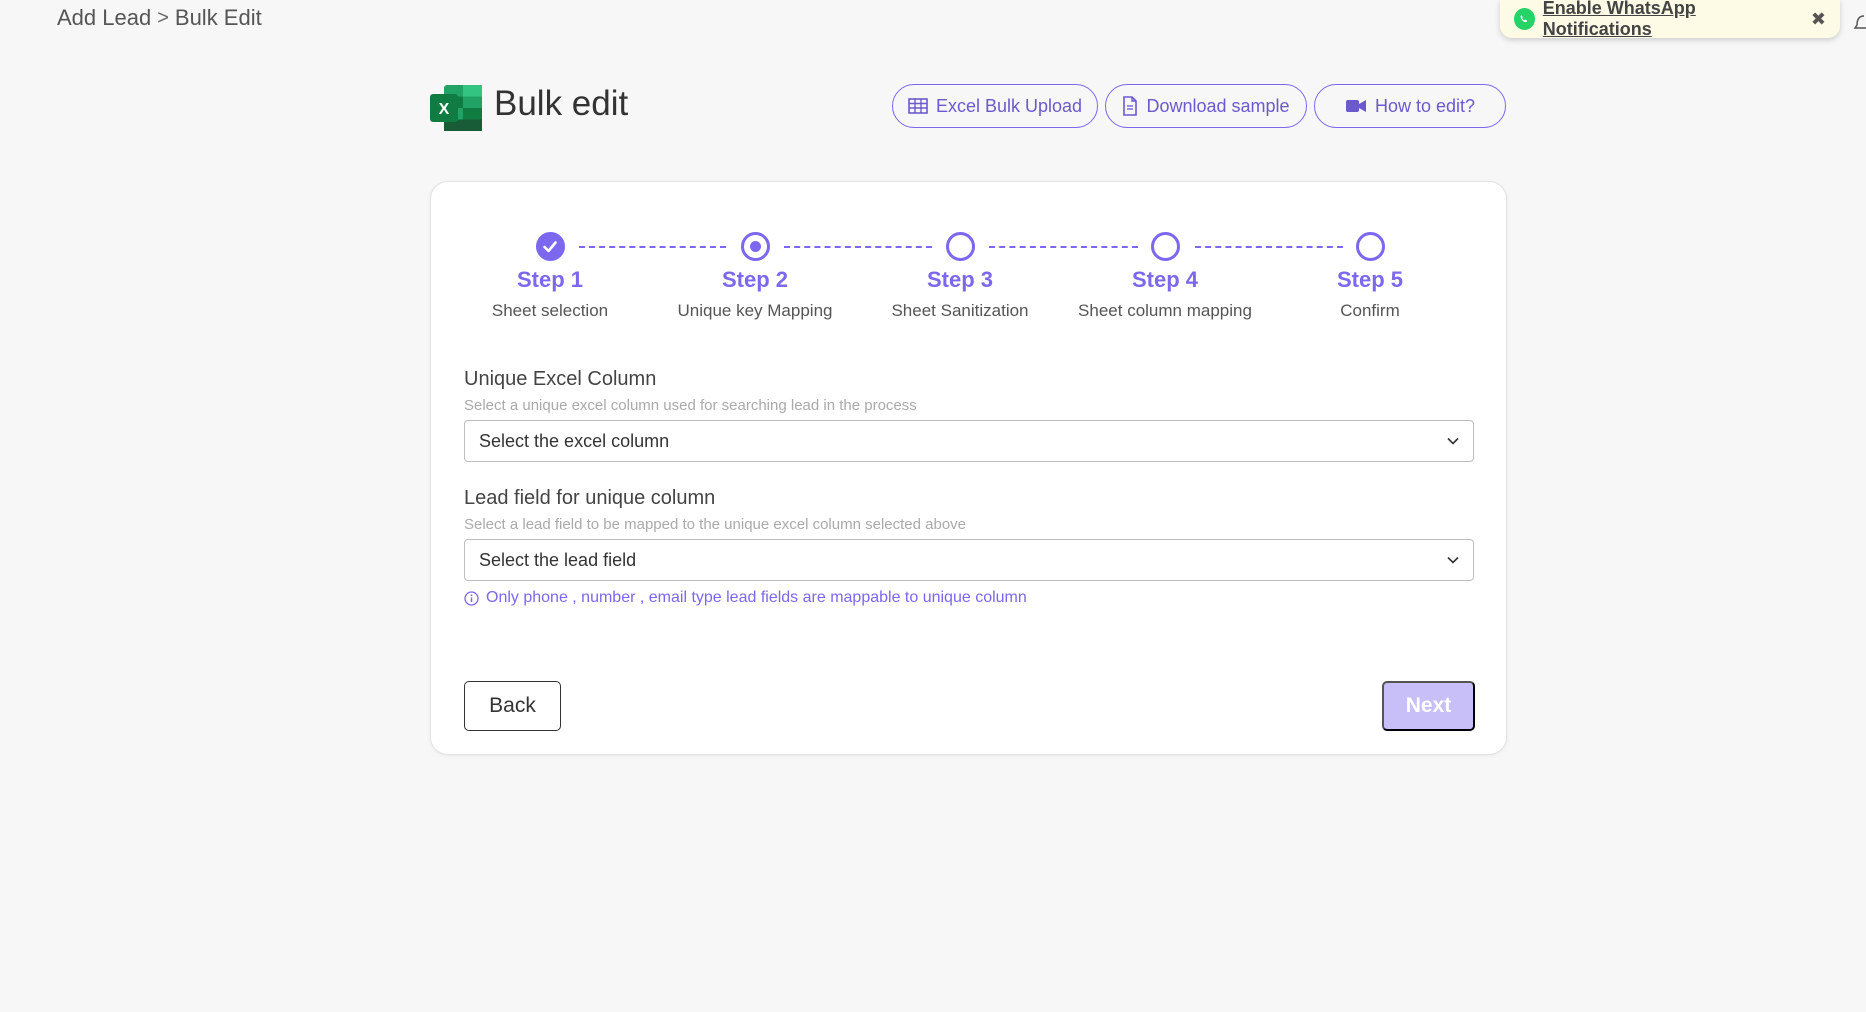  Describe the element at coordinates (1218, 105) in the screenshot. I see `download-sample-label: Download sample` at that location.